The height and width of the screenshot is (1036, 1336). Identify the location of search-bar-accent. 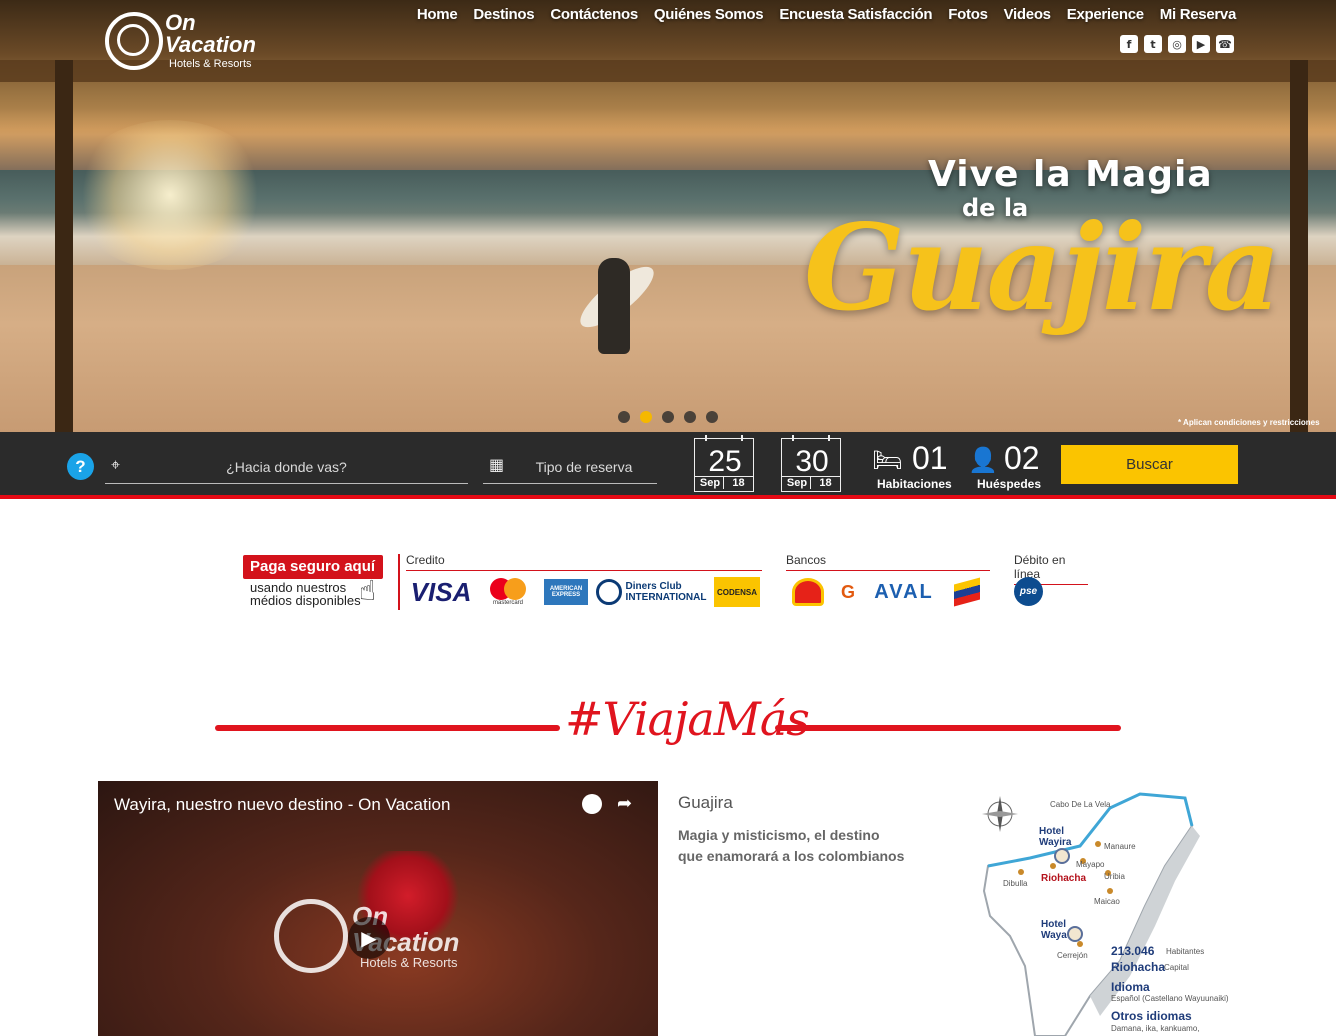
(668, 497).